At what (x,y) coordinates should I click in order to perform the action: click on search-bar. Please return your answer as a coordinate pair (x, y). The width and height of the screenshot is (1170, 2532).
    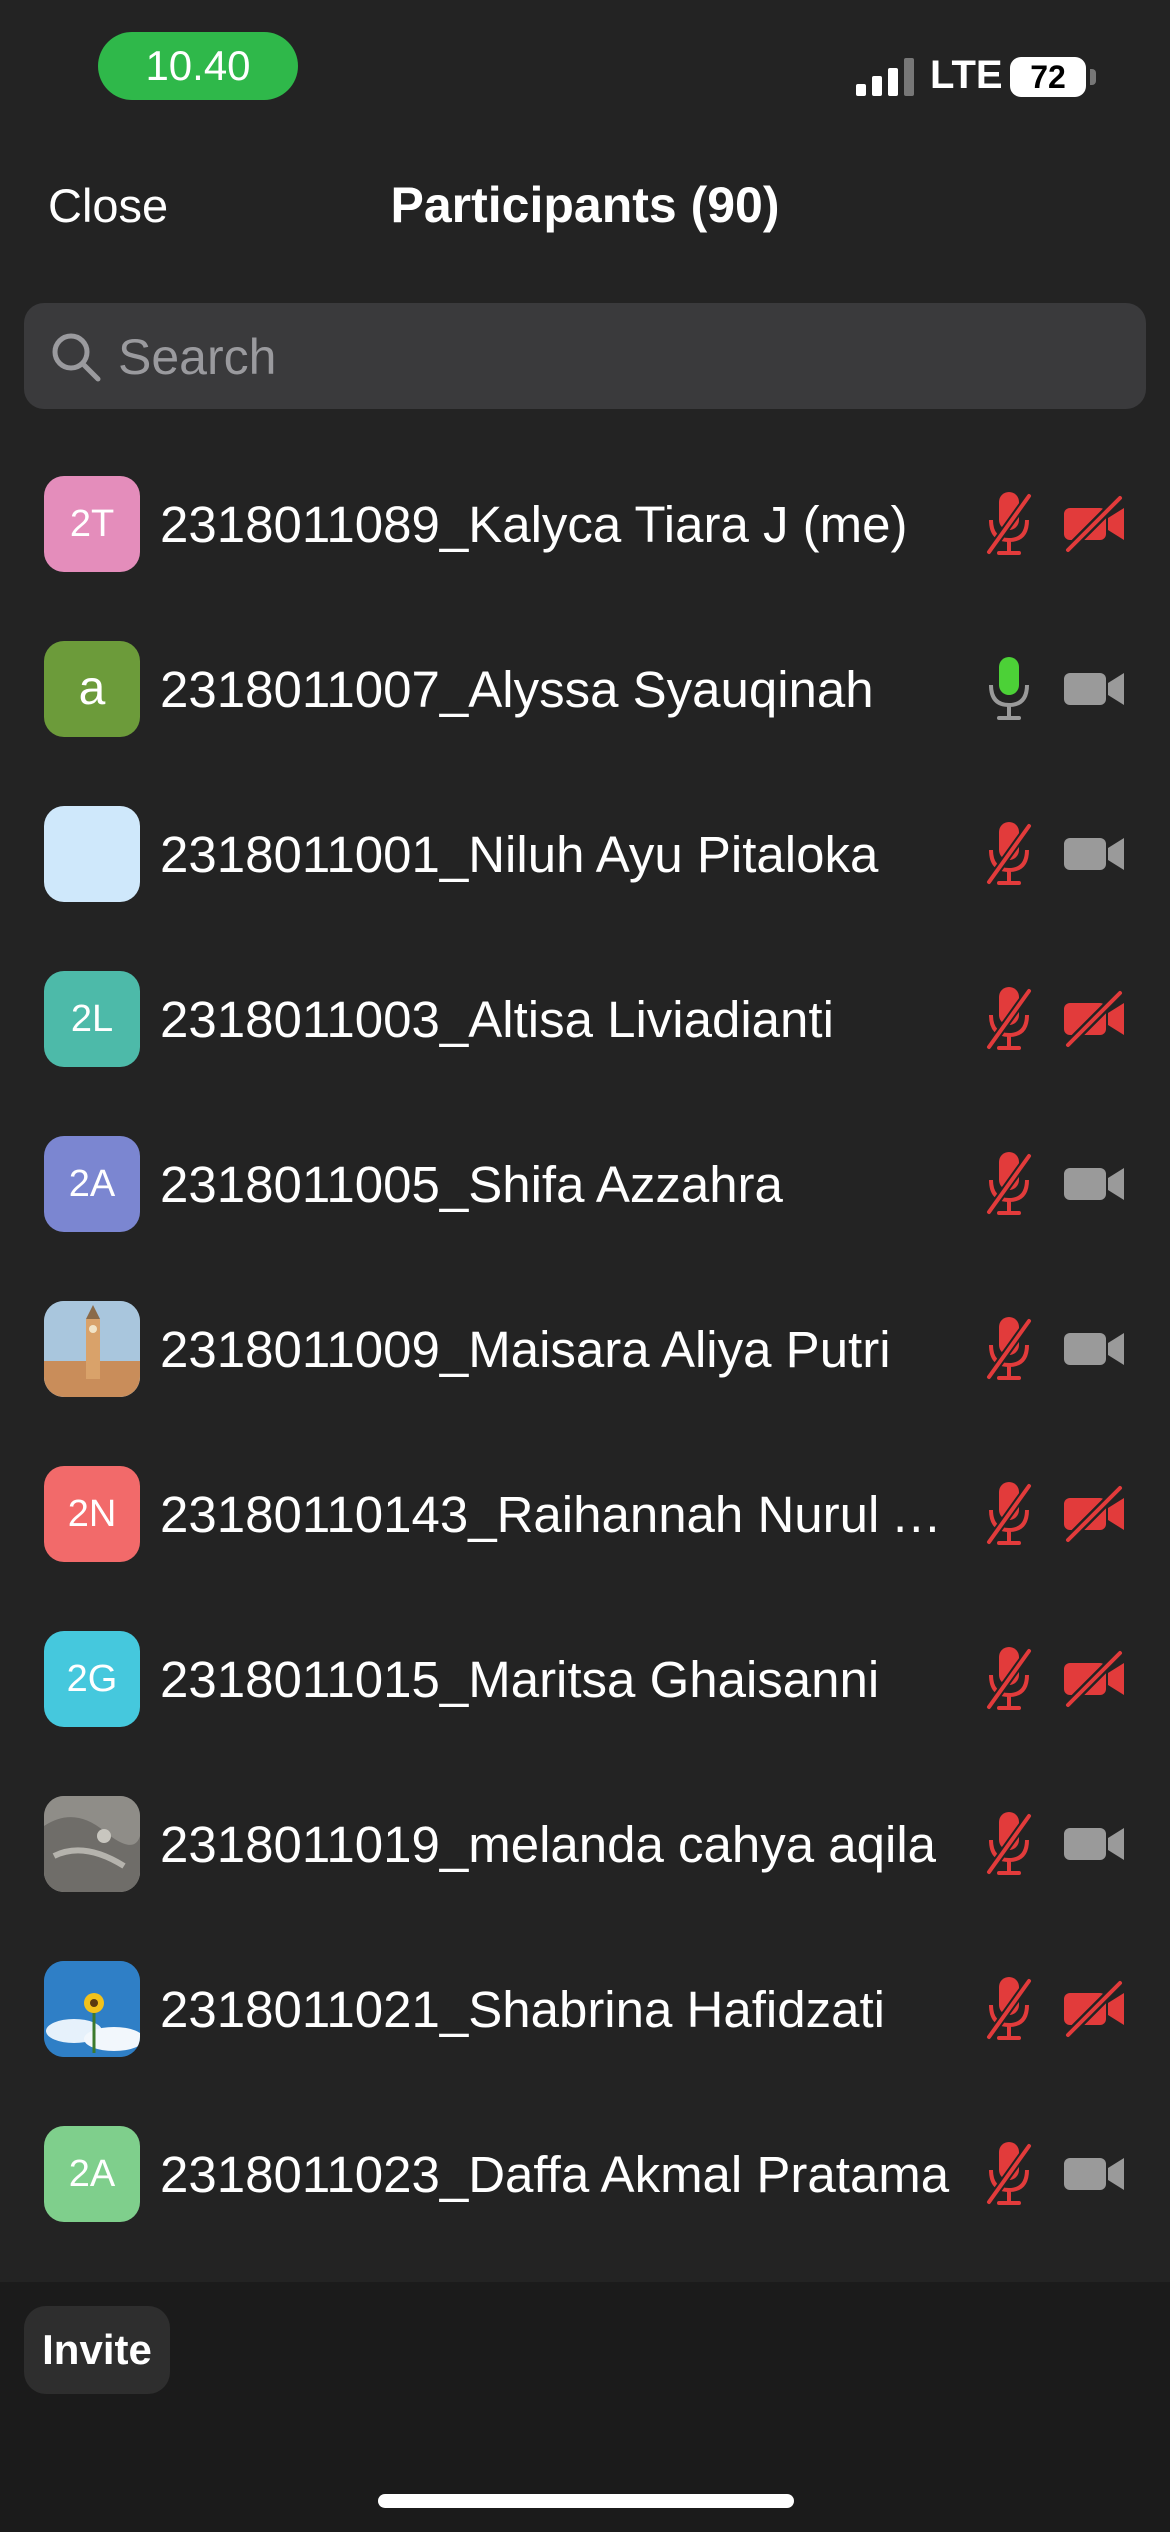
    Looking at the image, I should click on (585, 357).